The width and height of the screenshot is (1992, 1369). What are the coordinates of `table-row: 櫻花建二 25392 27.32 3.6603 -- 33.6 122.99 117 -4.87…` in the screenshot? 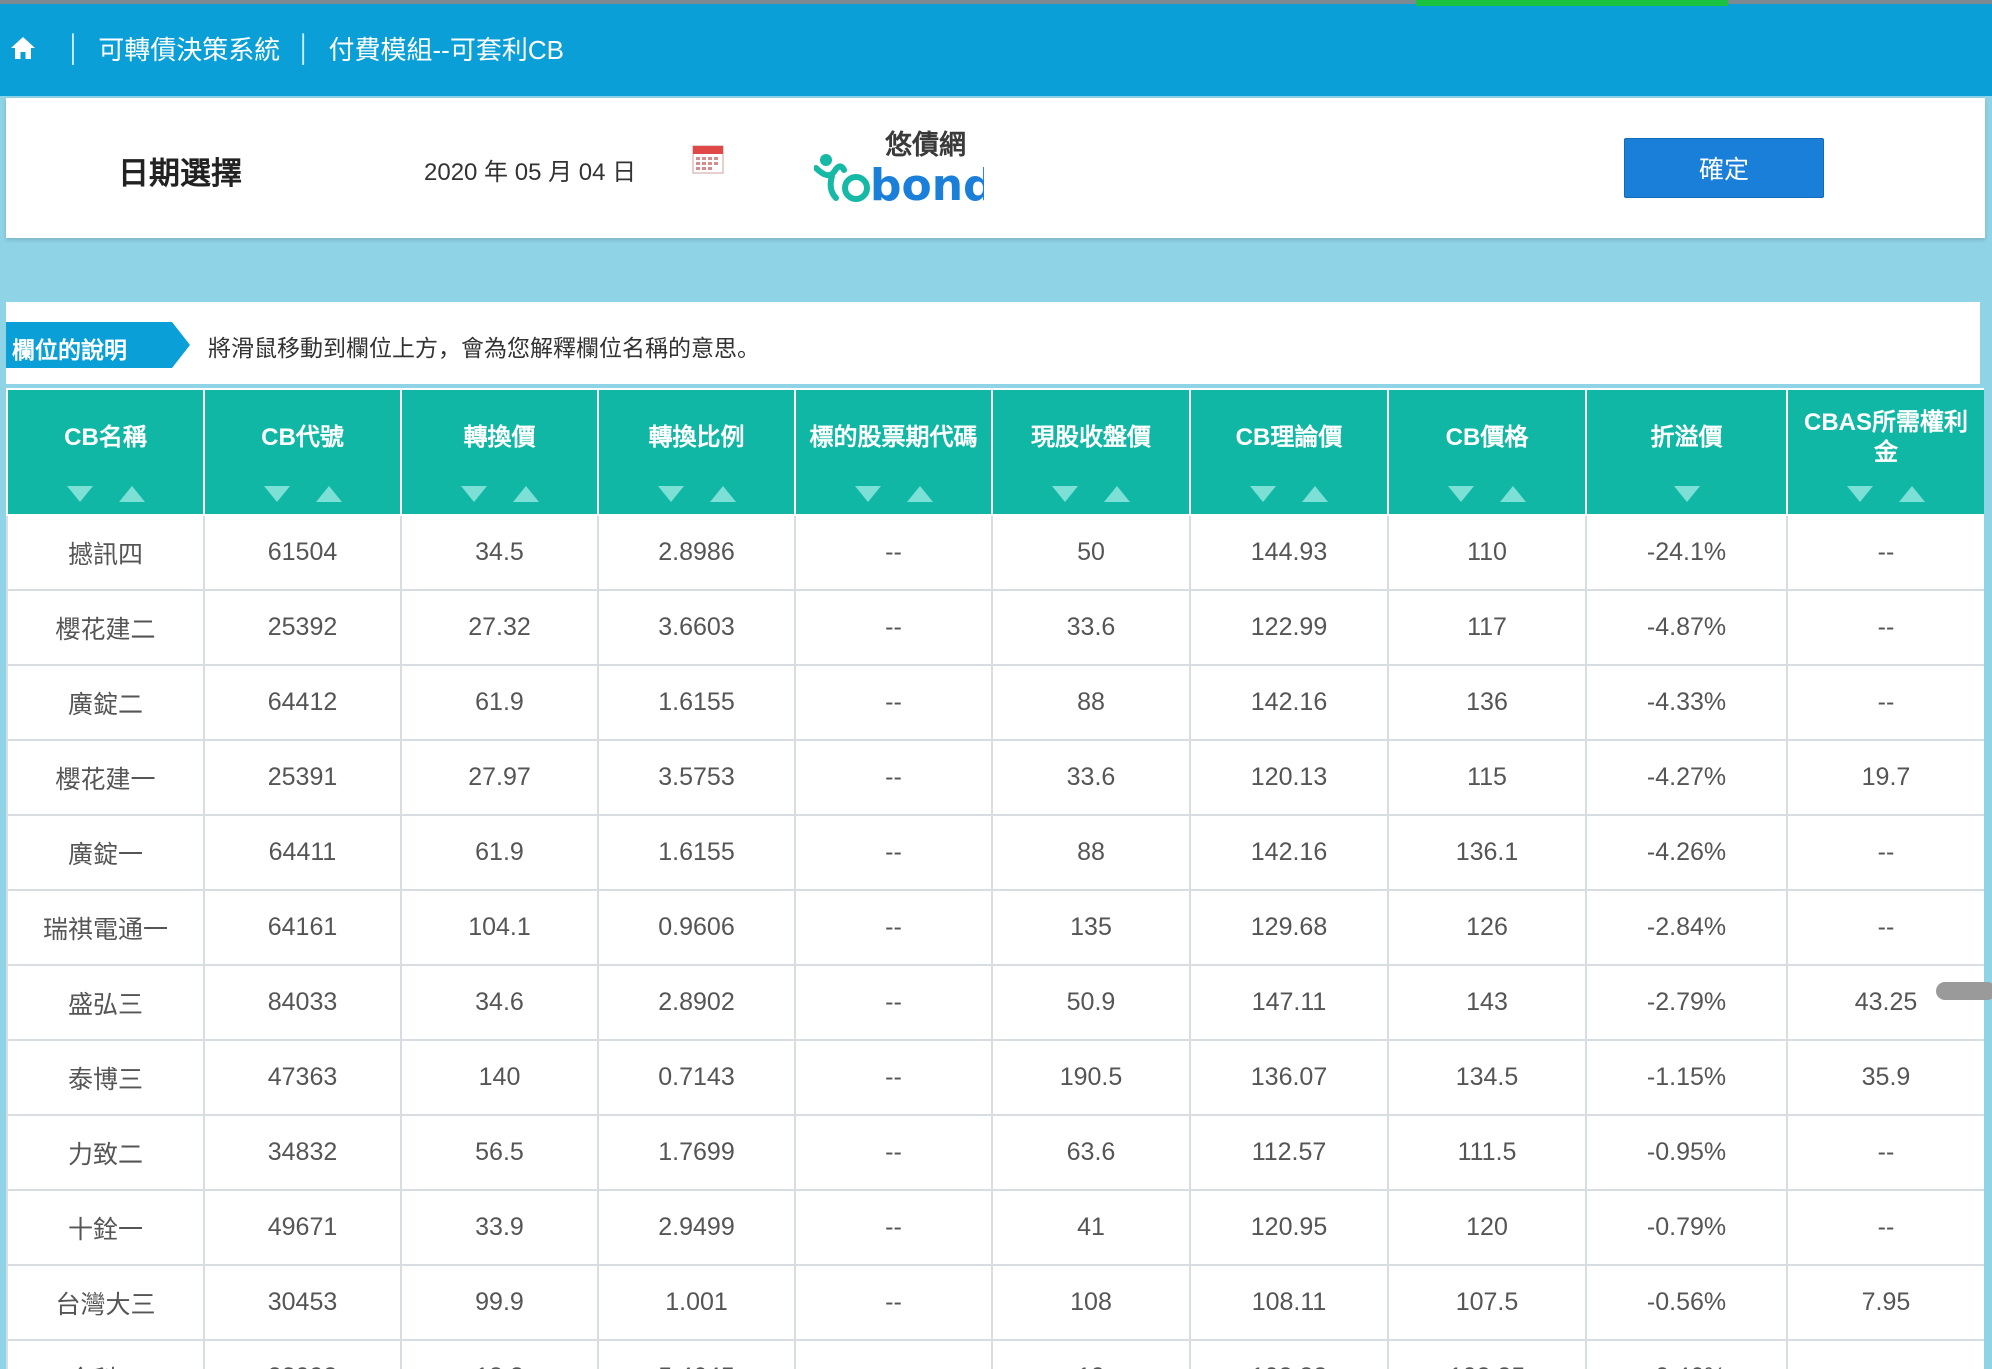 It's located at (995, 627).